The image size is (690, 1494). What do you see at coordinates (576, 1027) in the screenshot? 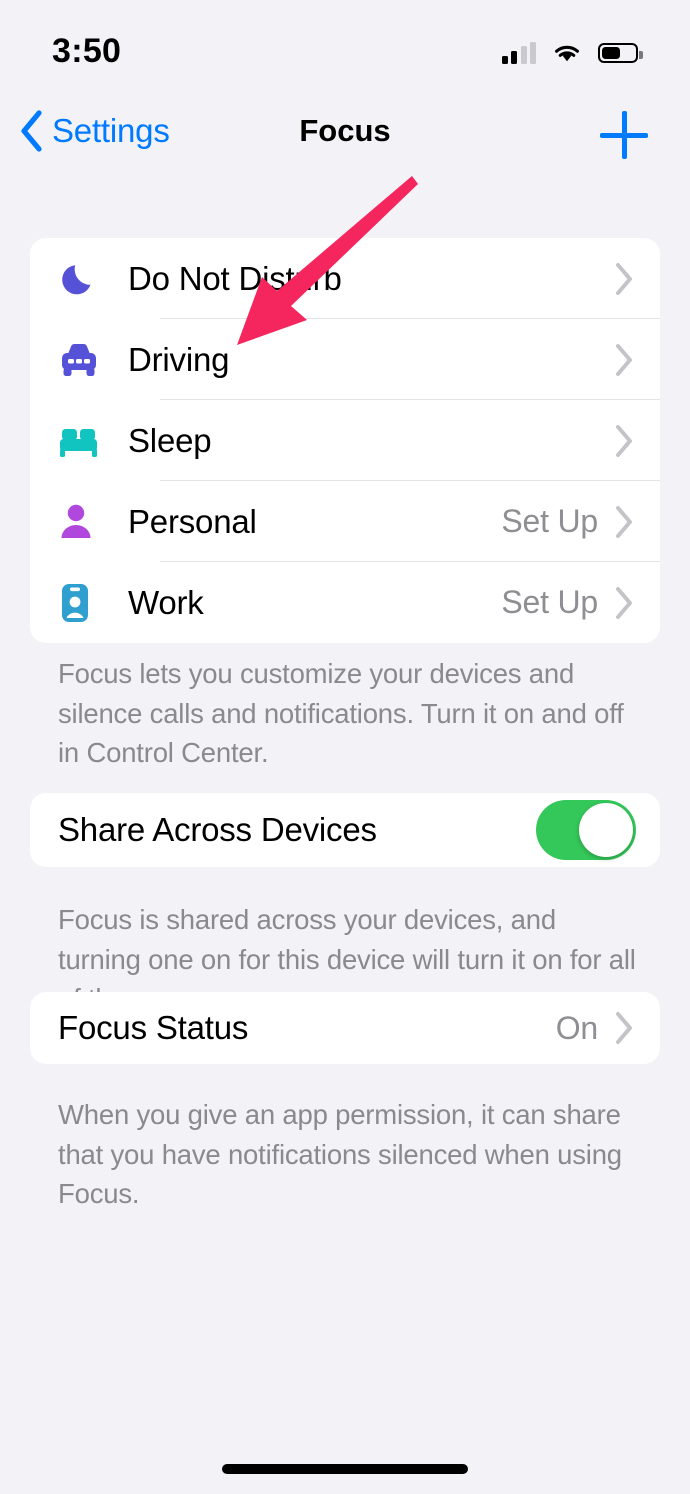
I see `focus-status-value: On` at bounding box center [576, 1027].